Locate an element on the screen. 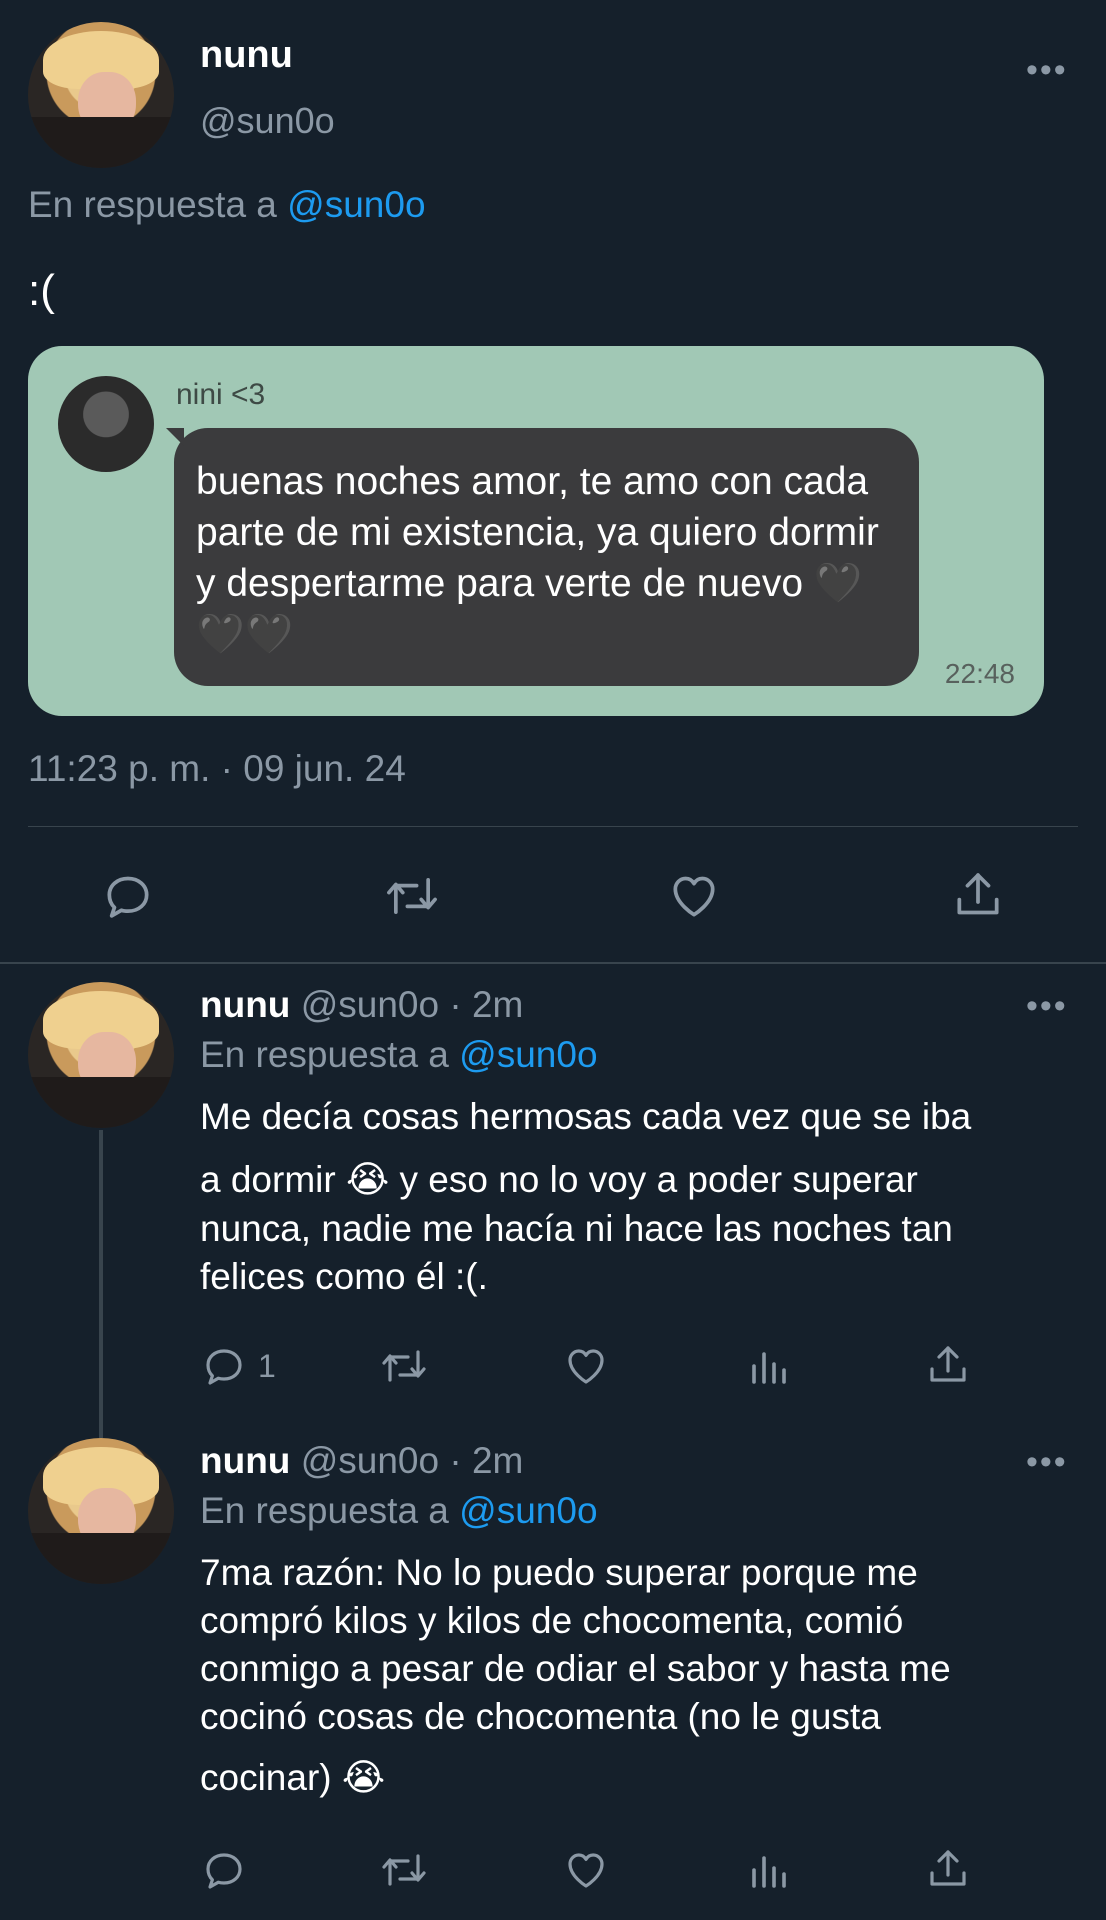  main-timestamp: 11:23 p. m. · 09 jun. 24 is located at coordinates (217, 769).